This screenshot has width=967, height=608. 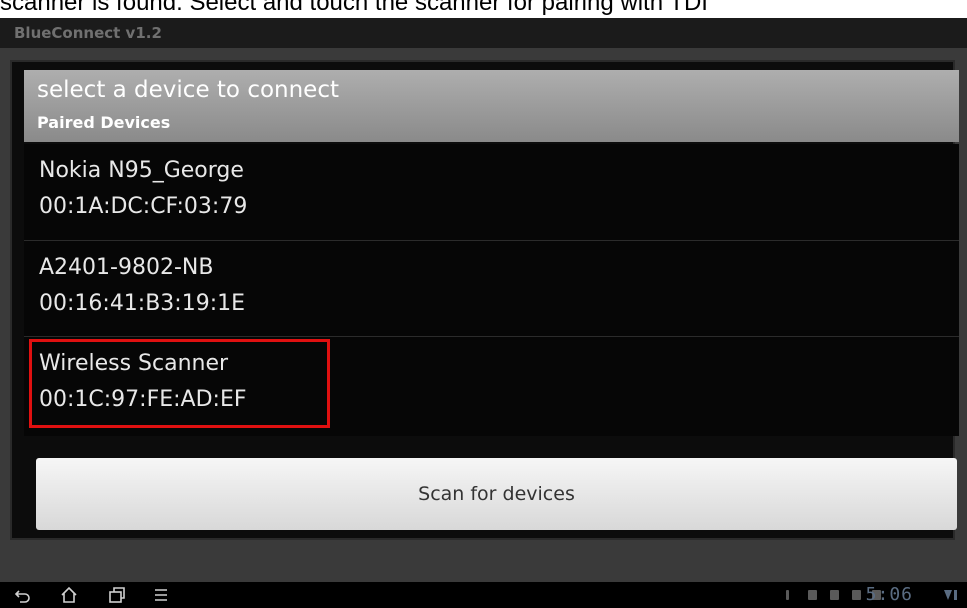 I want to click on device-name: A2401-9802-NB, so click(x=126, y=267).